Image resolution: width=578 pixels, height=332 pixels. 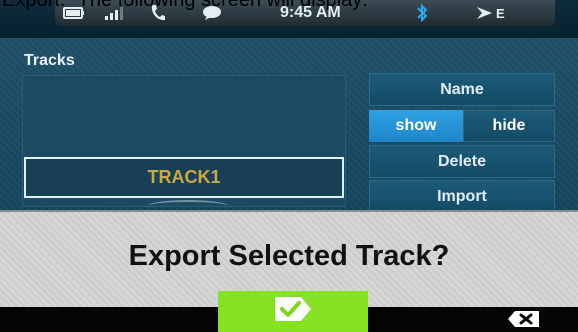 I want to click on hide-toggle: hide, so click(x=509, y=126).